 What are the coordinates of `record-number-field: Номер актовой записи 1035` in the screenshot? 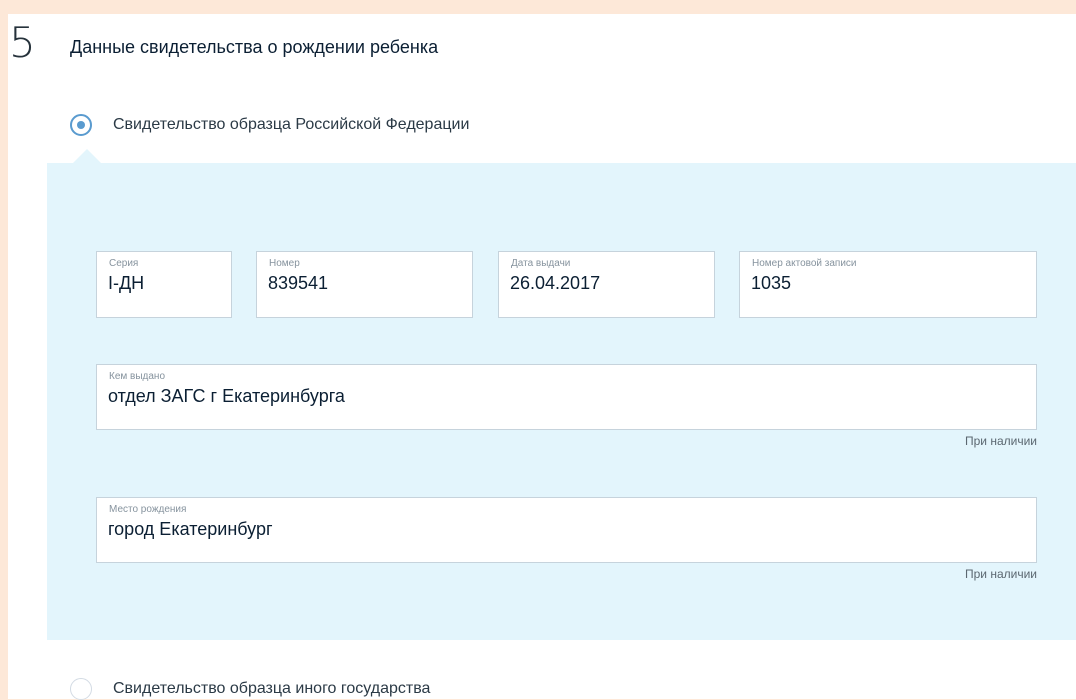 It's located at (888, 284).